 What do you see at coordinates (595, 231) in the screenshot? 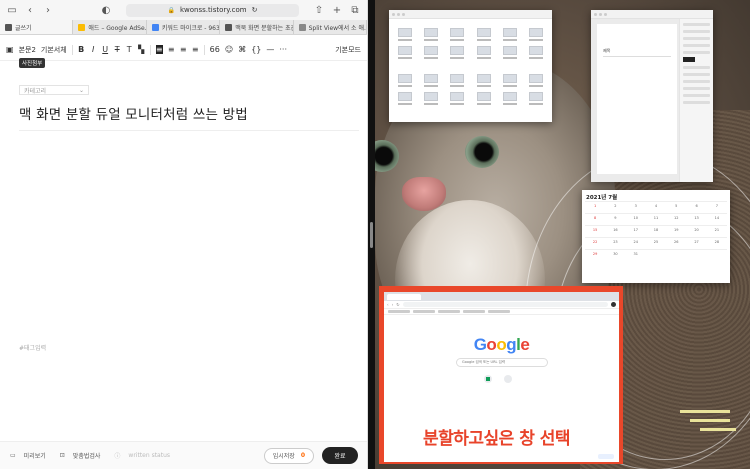
I see `calendar-day: 15` at bounding box center [595, 231].